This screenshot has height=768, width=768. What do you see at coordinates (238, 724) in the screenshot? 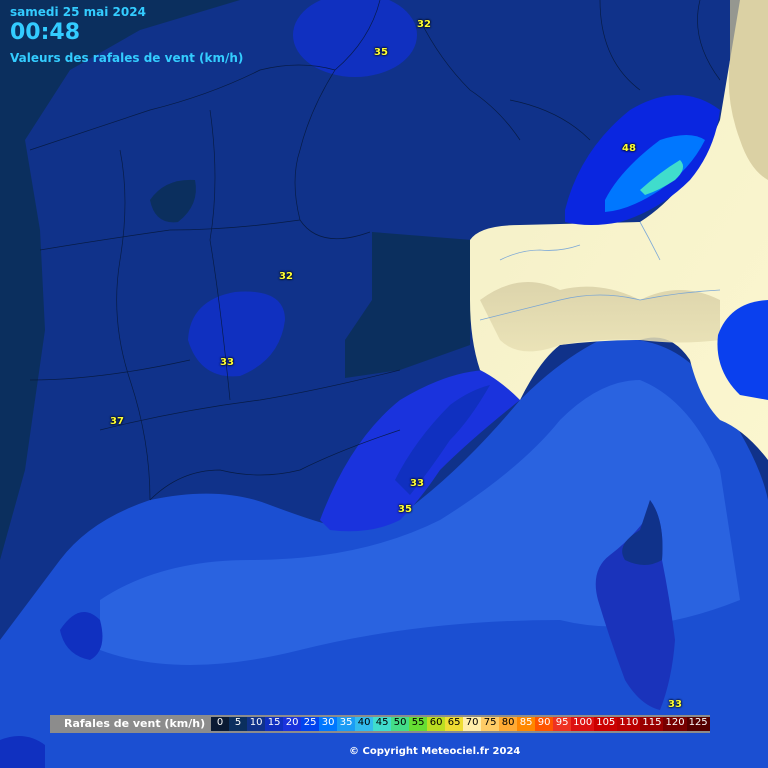
I see `legend-cell-5: 5` at bounding box center [238, 724].